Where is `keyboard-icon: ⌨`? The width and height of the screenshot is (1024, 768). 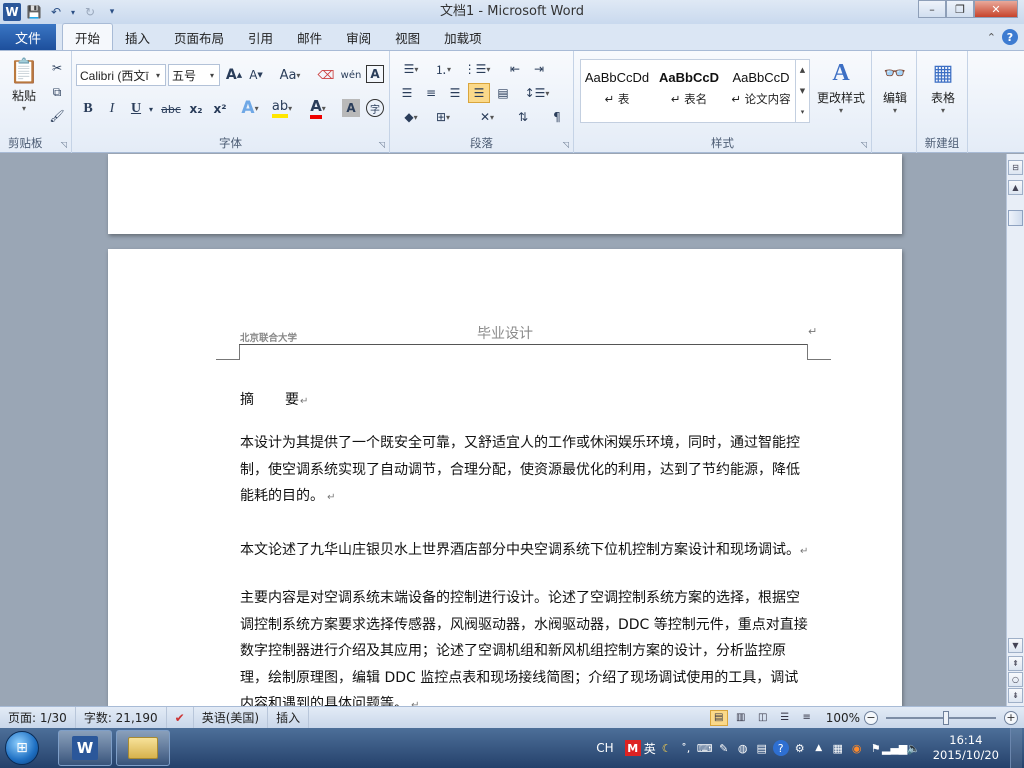 keyboard-icon: ⌨ is located at coordinates (705, 748).